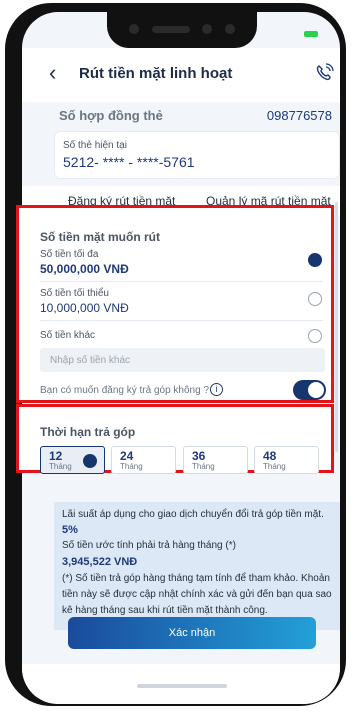  Describe the element at coordinates (311, 34) in the screenshot. I see `battery-icon` at that location.